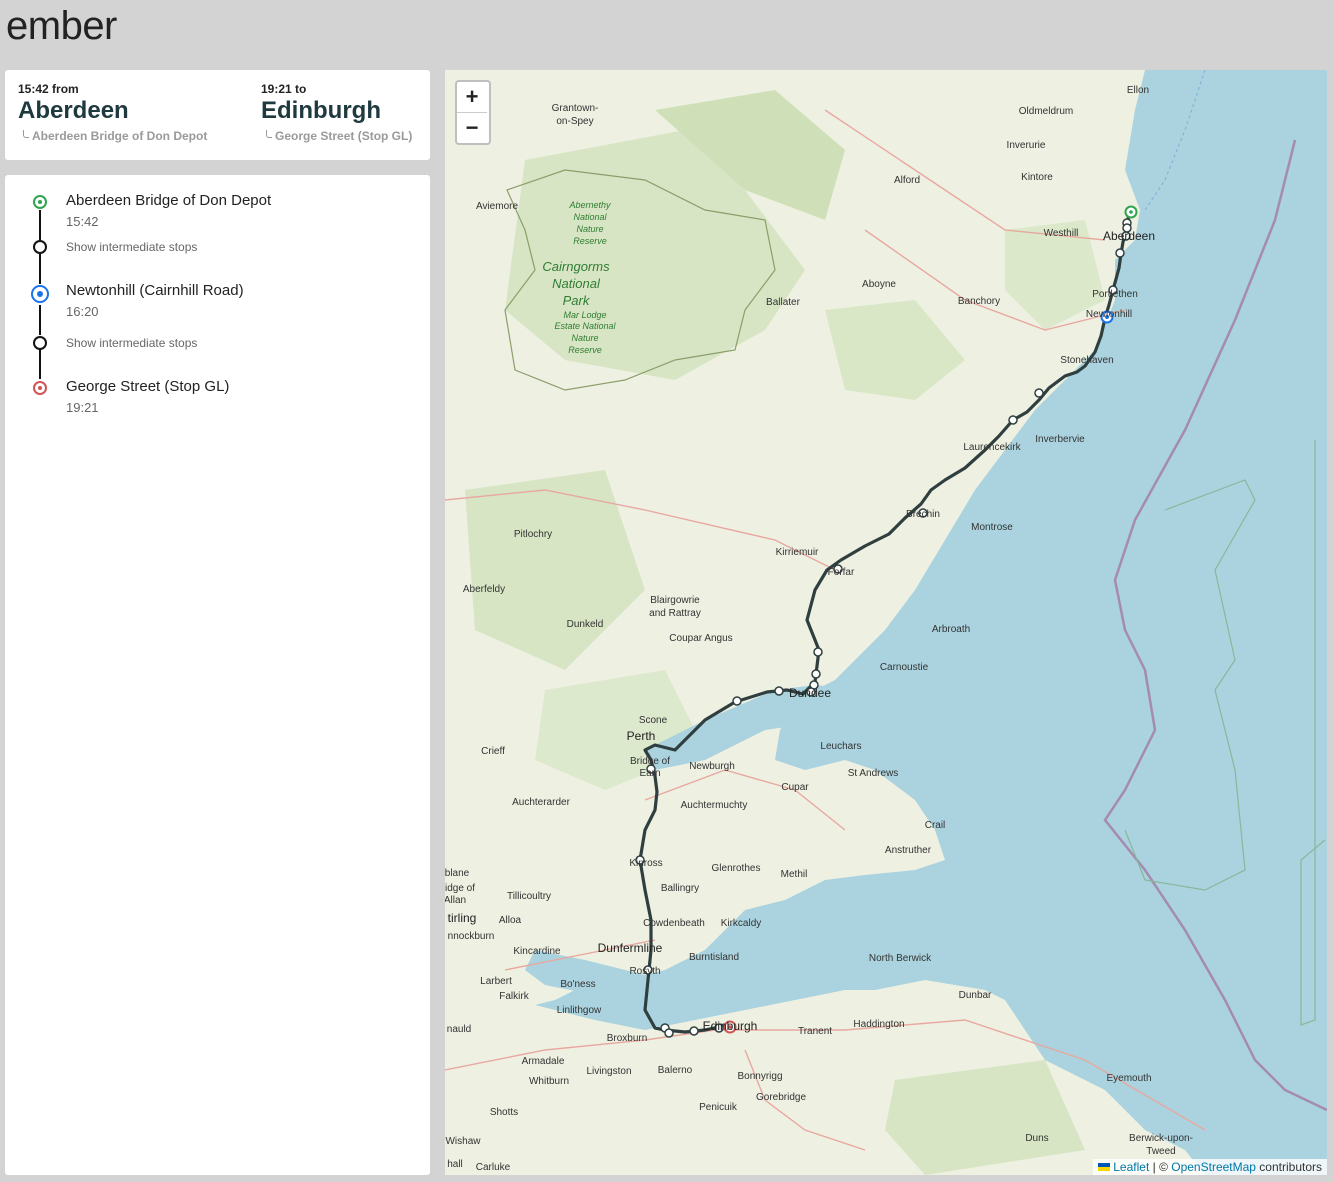 The height and width of the screenshot is (1182, 1333). I want to click on openstreetmap-link: OpenStreetMap, so click(1213, 1167).